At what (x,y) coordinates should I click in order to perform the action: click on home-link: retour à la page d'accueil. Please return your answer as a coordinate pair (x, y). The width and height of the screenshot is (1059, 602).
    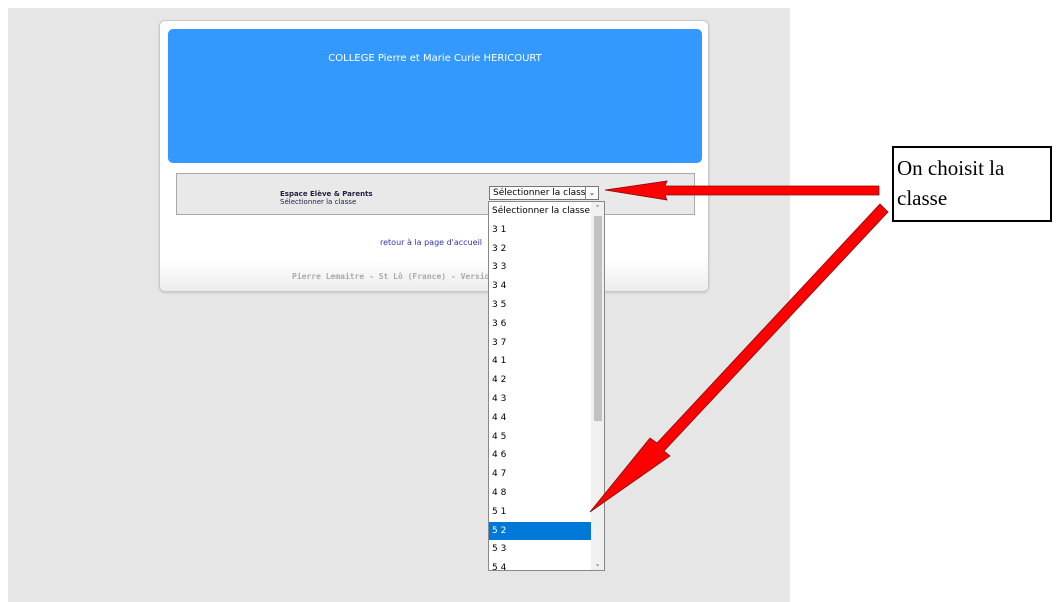
    Looking at the image, I should click on (431, 242).